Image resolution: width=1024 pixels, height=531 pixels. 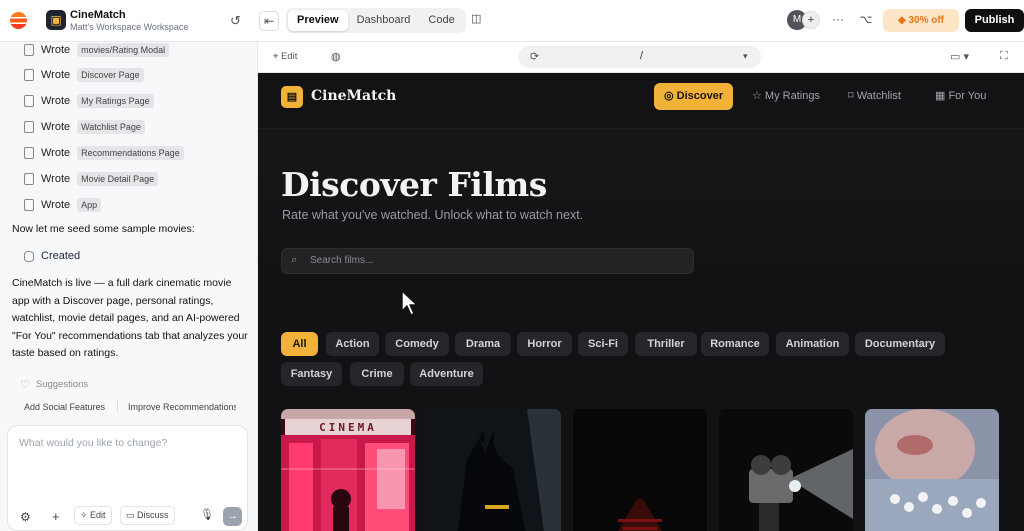 I want to click on microphone-icon: 🎙, so click(x=207, y=514).